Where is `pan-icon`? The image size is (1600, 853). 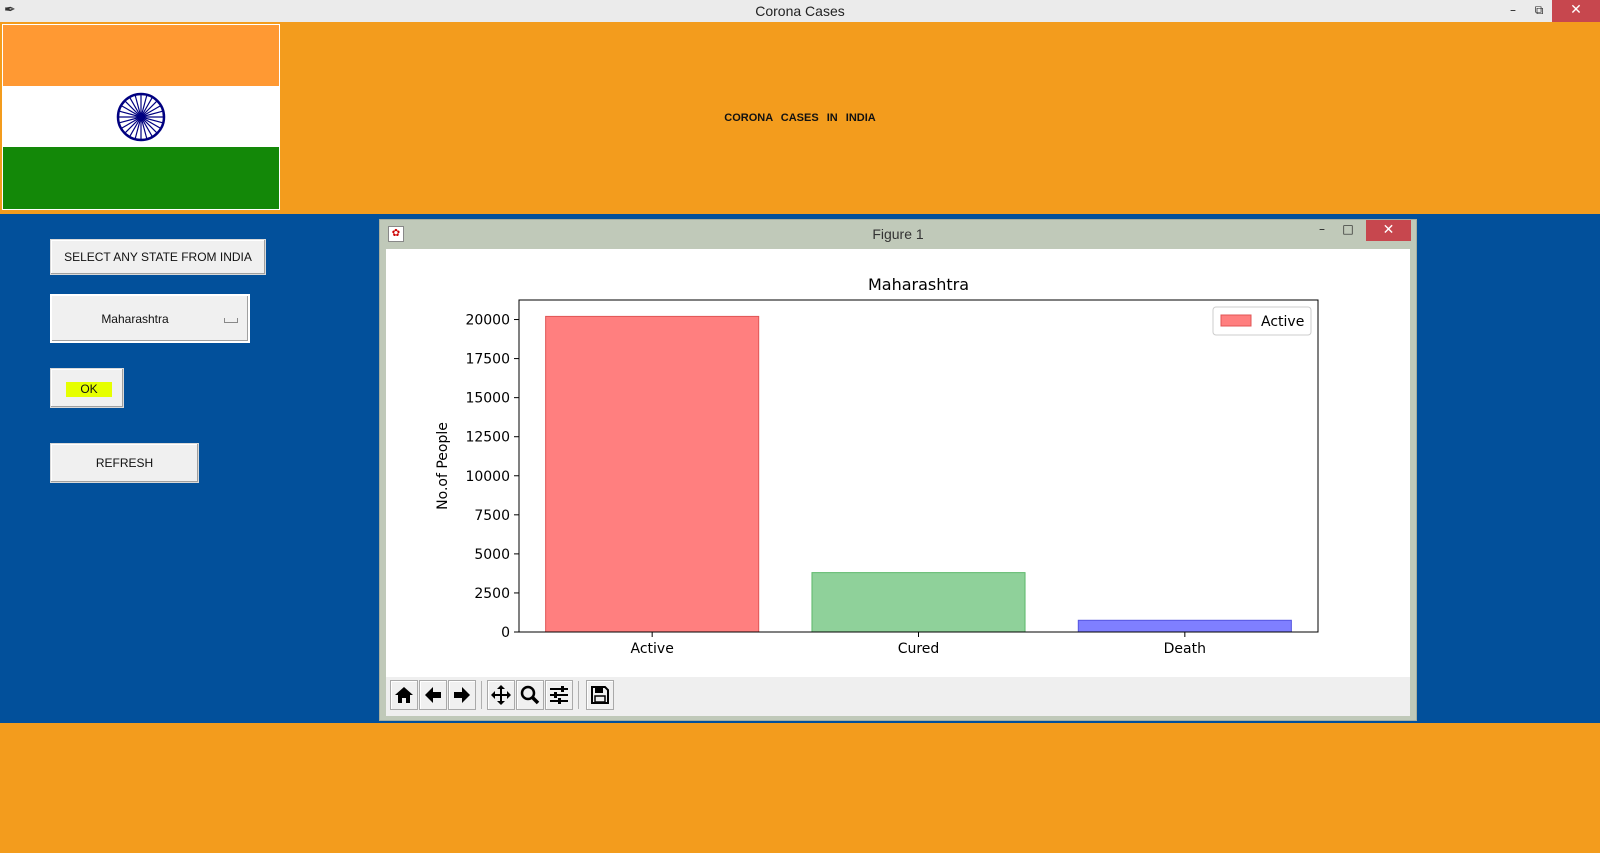 pan-icon is located at coordinates (501, 695).